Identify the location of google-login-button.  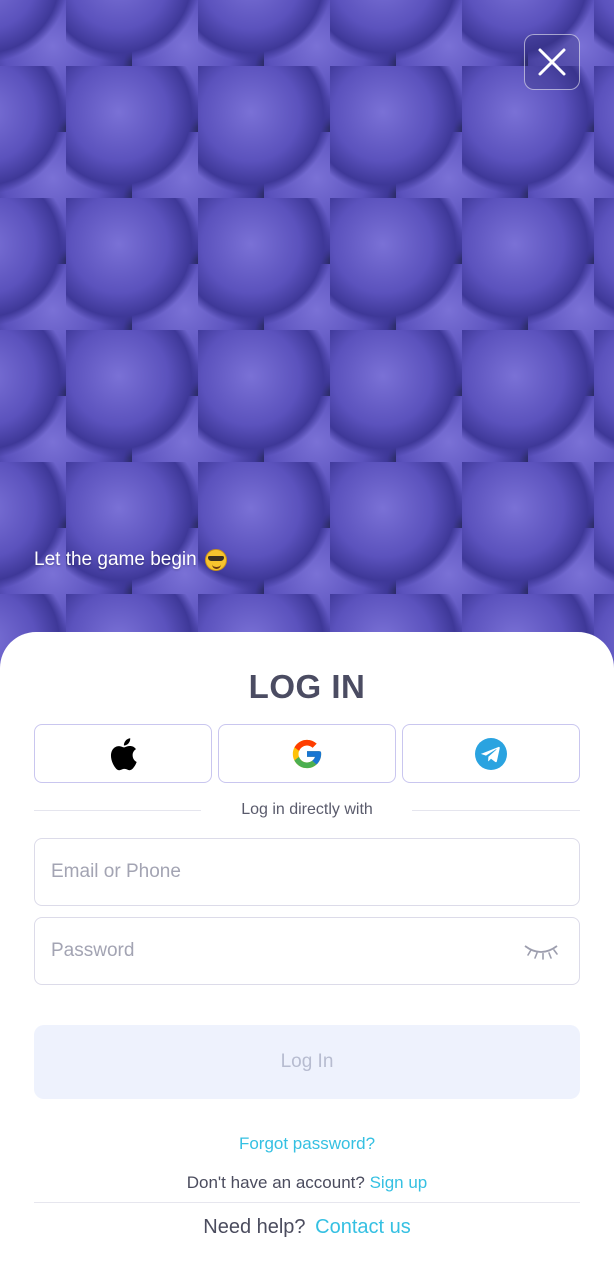
(307, 753).